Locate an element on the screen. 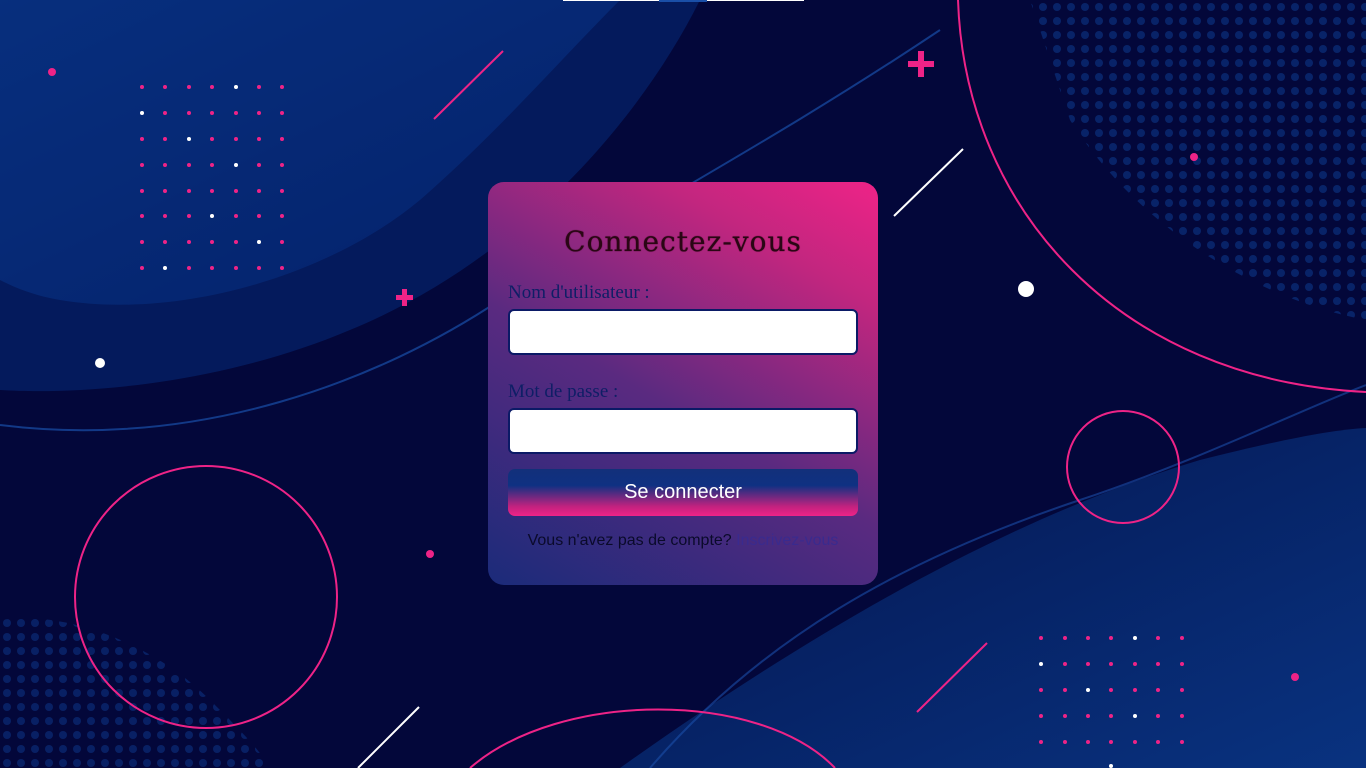 The image size is (1366, 768). login-button: Se connecter is located at coordinates (683, 492).